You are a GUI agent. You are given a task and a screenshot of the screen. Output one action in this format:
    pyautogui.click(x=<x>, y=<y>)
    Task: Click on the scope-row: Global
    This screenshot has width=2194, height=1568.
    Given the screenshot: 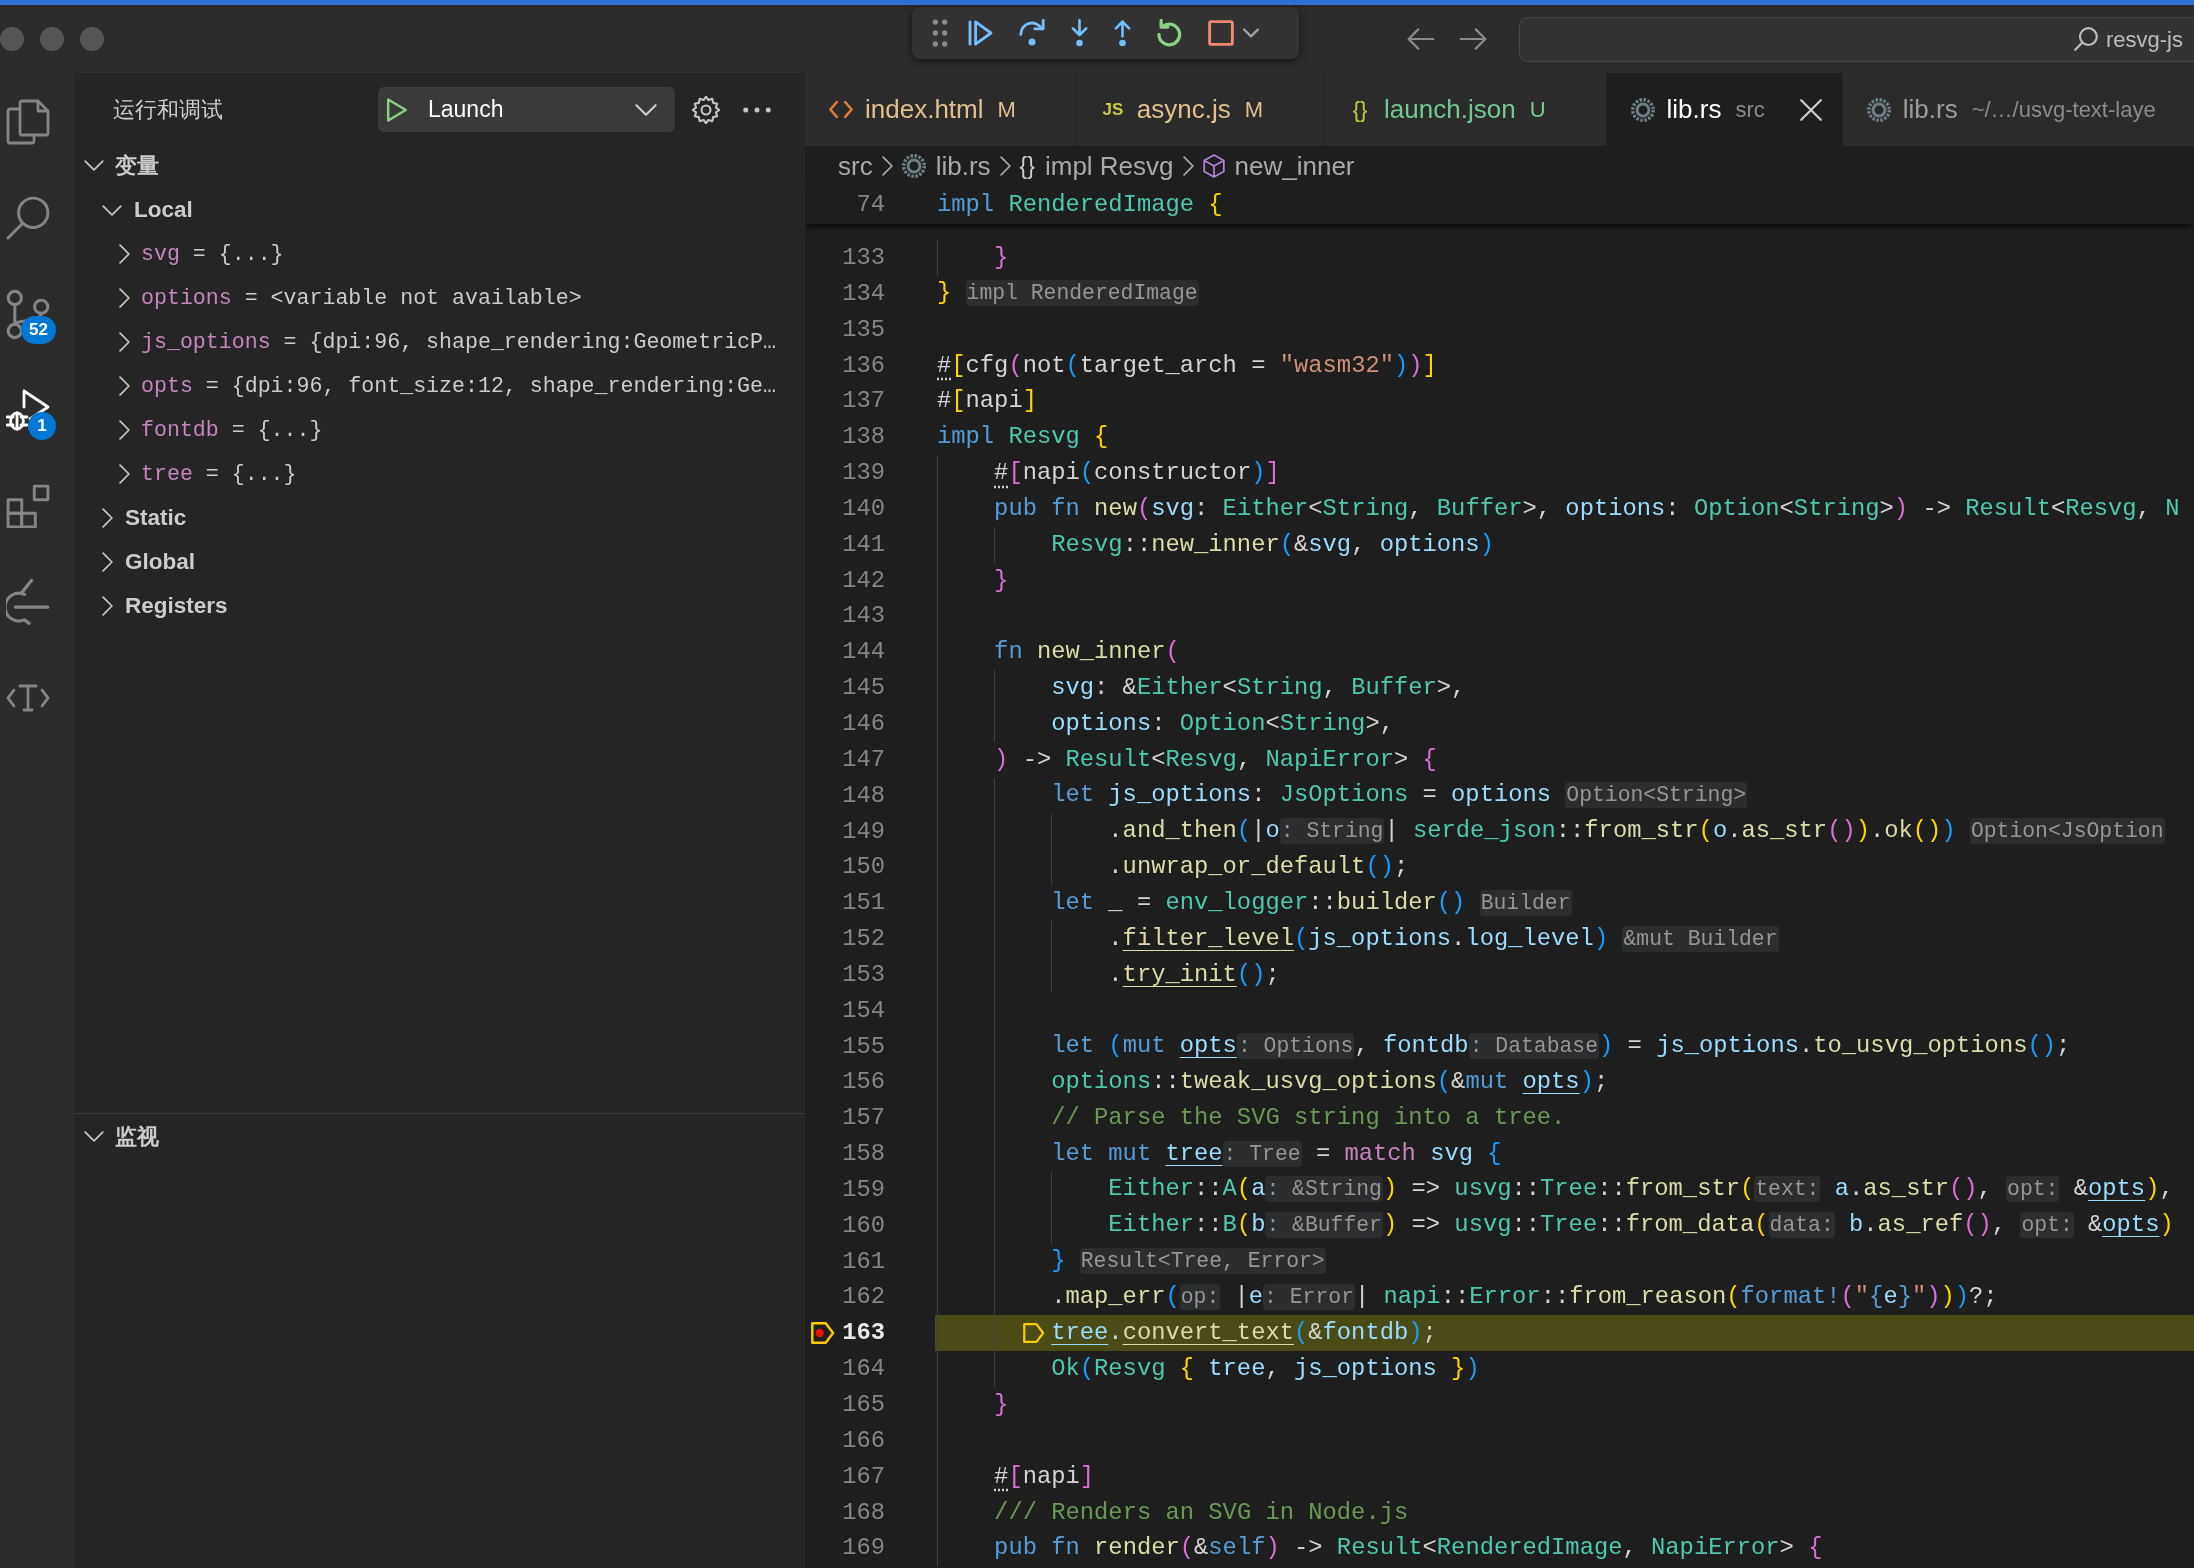 What is the action you would take?
    pyautogui.click(x=439, y=562)
    